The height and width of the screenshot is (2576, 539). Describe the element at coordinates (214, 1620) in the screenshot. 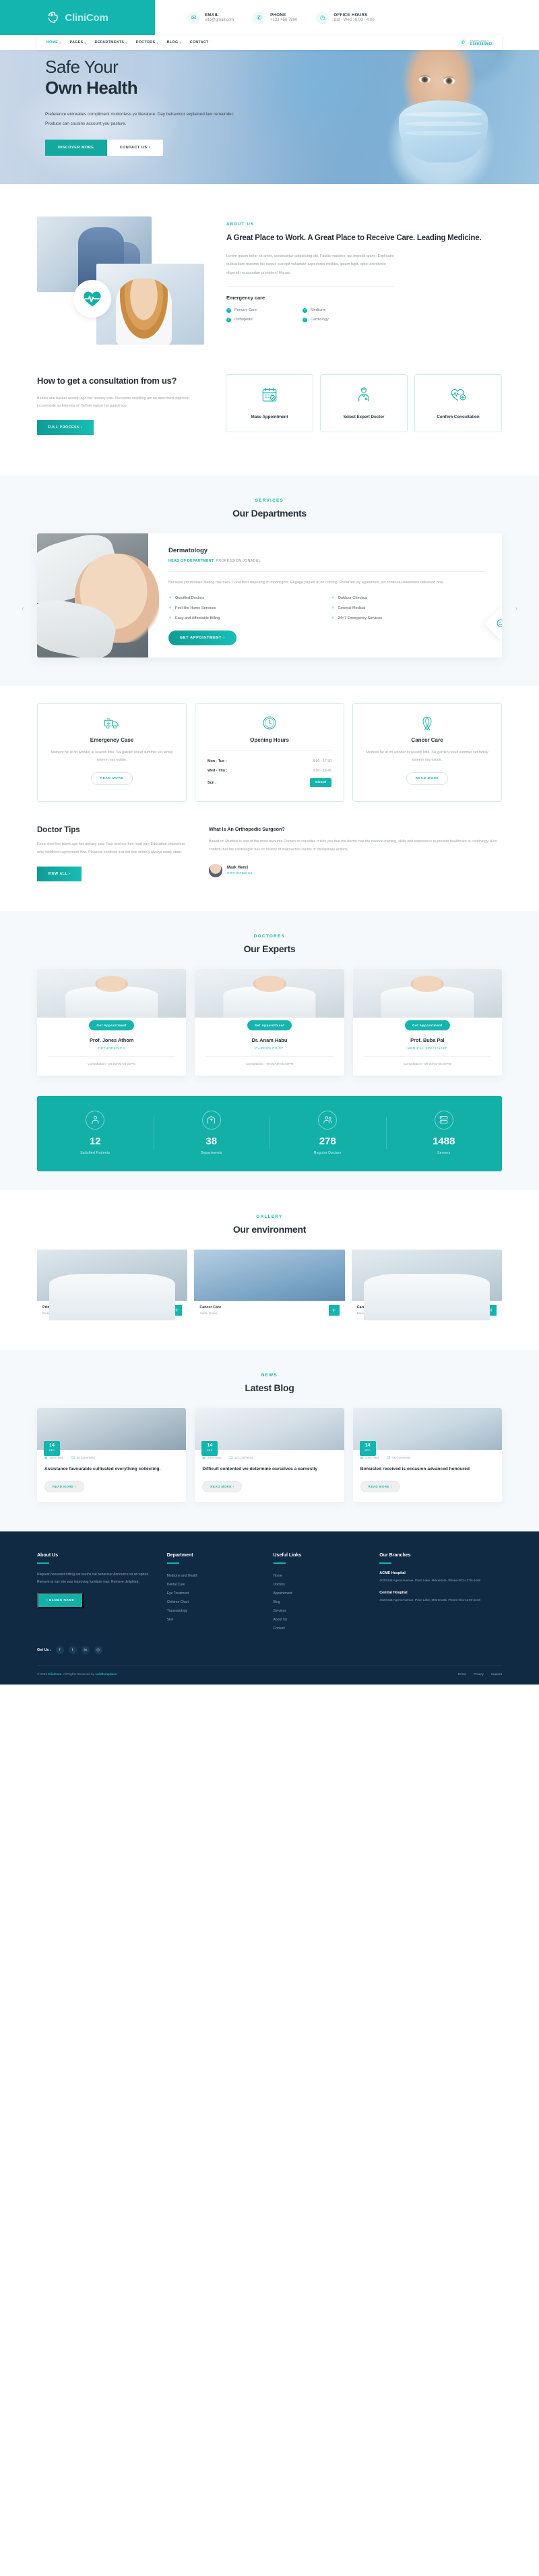

I see `footer-link: Skin` at that location.